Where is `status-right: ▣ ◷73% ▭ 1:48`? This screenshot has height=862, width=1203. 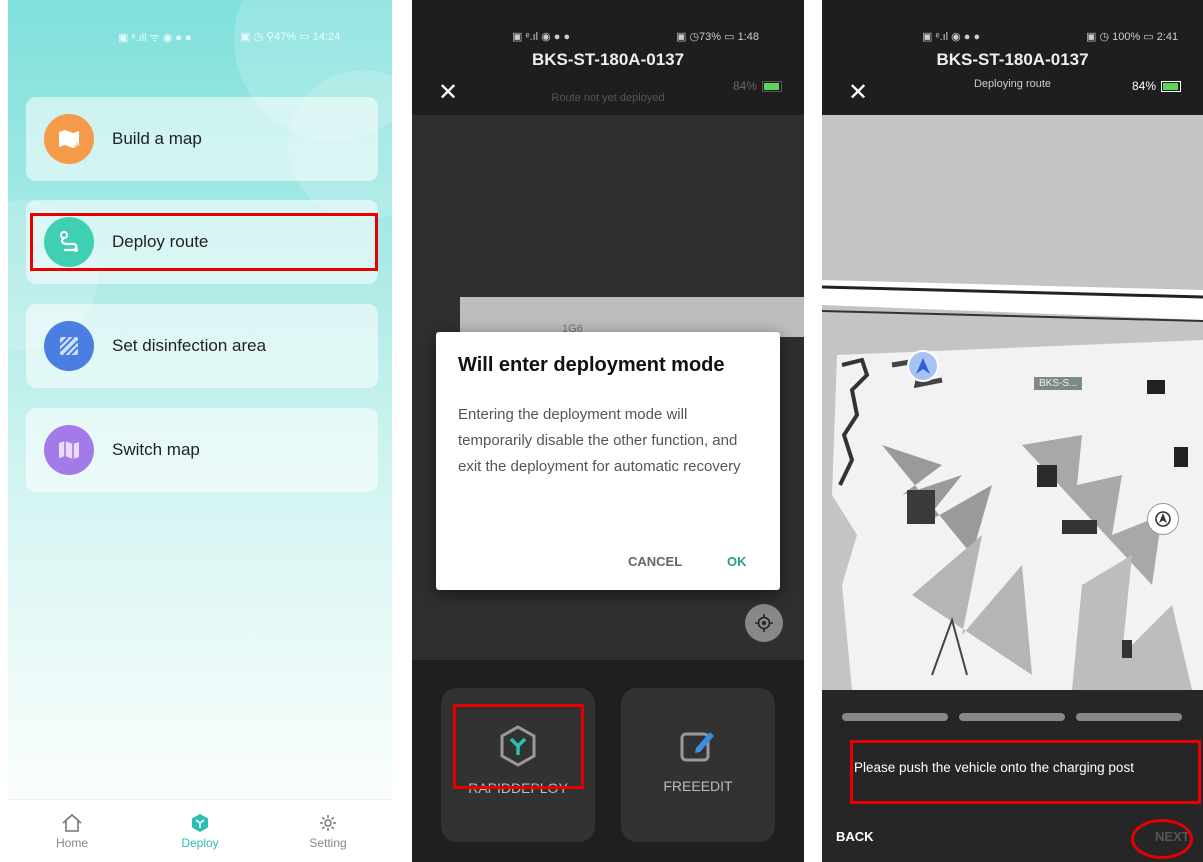 status-right: ▣ ◷73% ▭ 1:48 is located at coordinates (717, 37).